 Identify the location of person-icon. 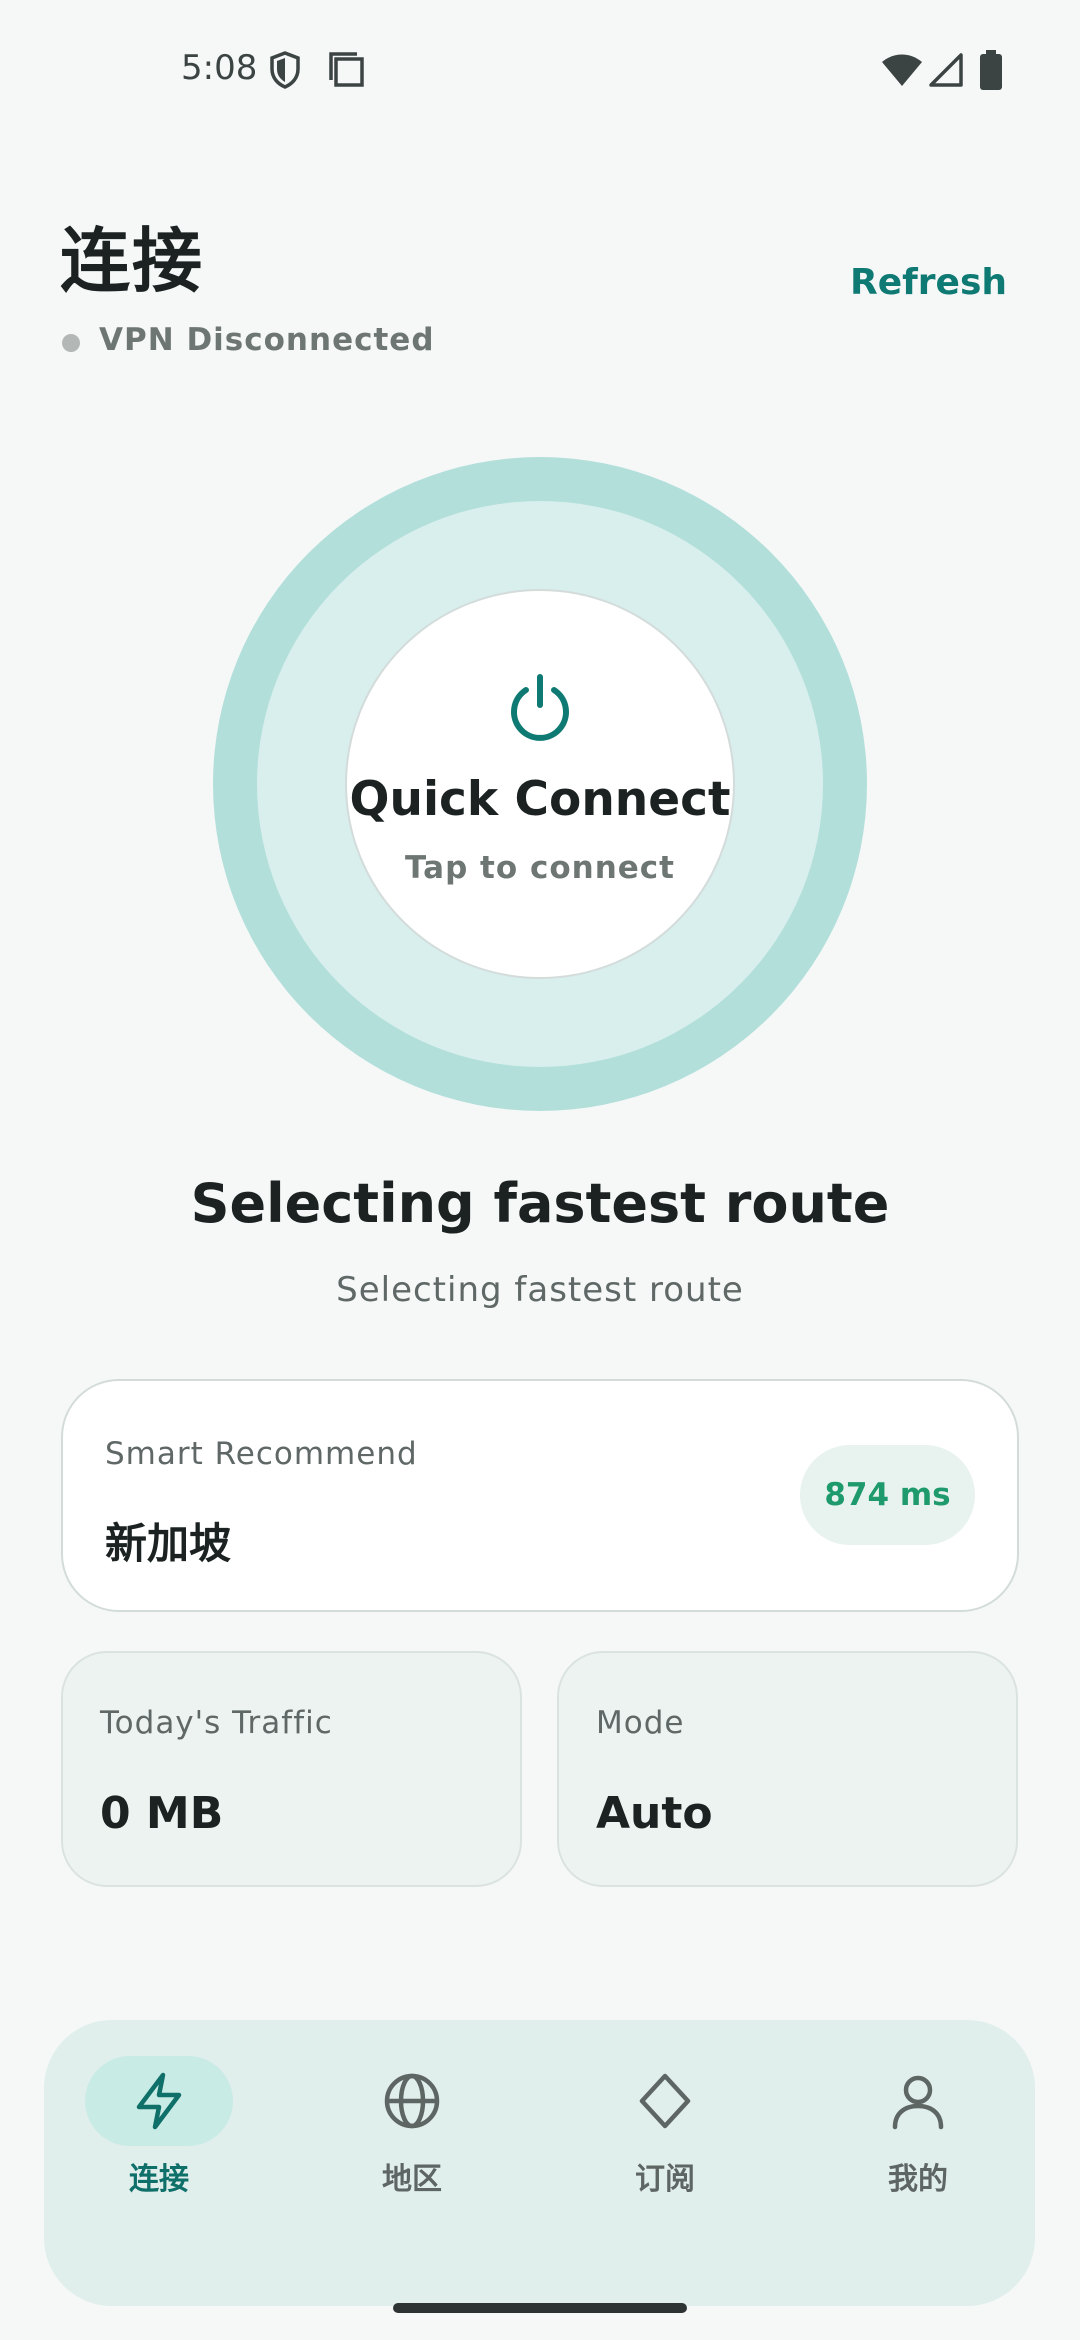
(918, 2102).